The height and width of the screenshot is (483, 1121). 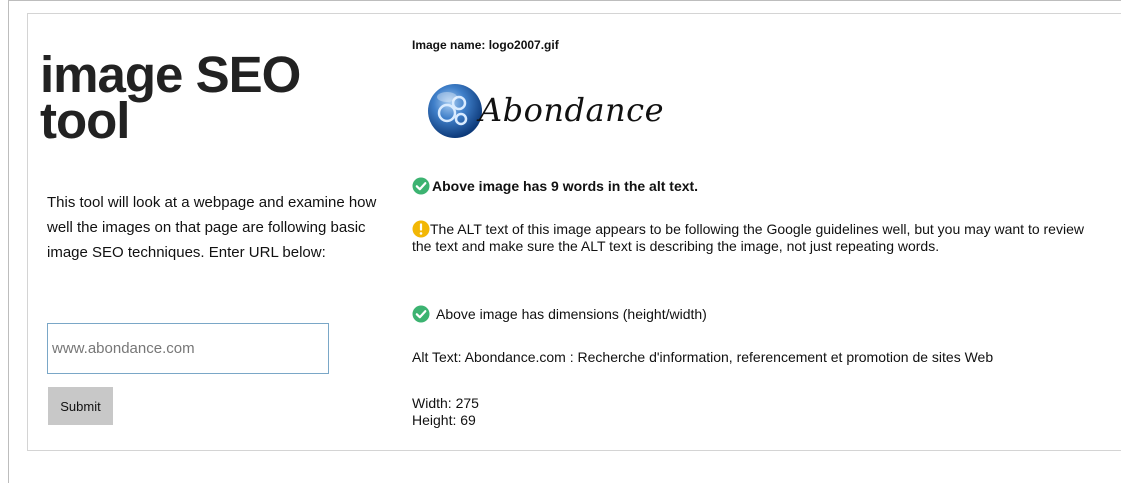 I want to click on exclamation-circle-icon, so click(x=421, y=229).